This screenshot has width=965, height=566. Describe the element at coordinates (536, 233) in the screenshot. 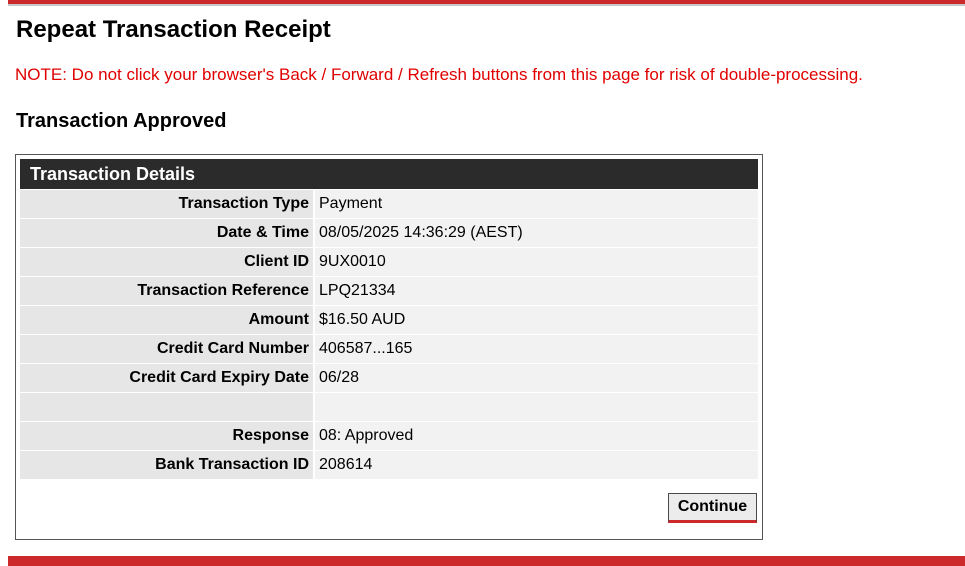

I see `detail-value: 08/05/2025 14:36:29 (AEST)` at that location.